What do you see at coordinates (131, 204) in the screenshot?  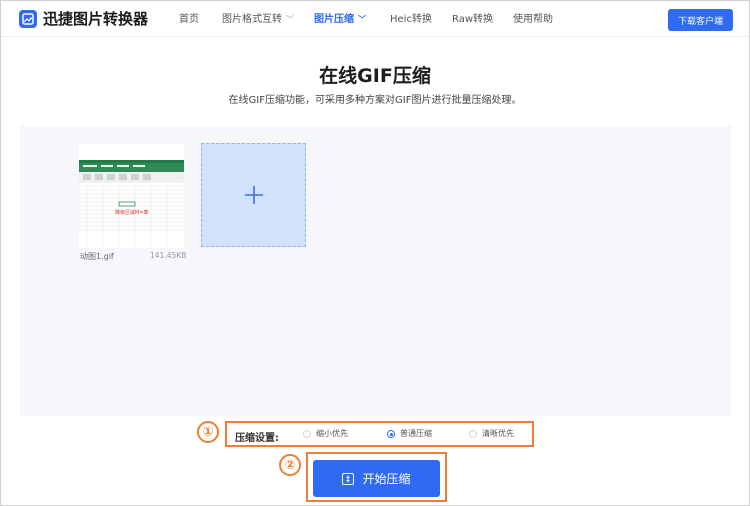 I see `spreadsheet-preview-image` at bounding box center [131, 204].